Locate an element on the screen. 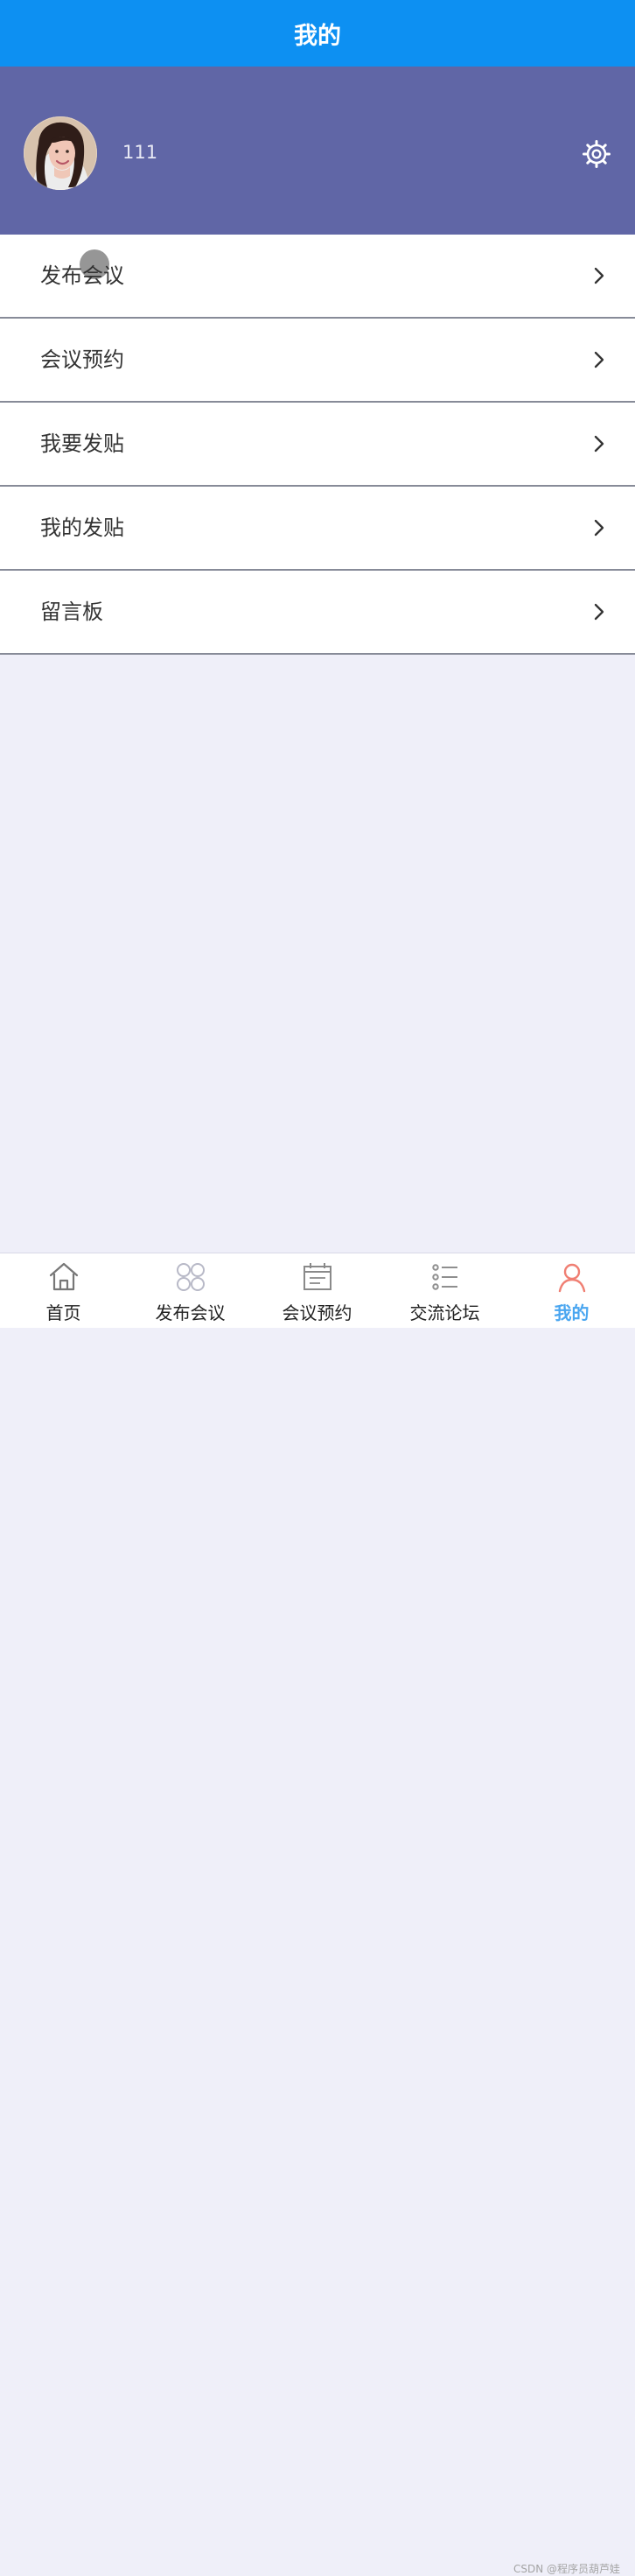 The image size is (635, 2576). tab-label: 首页 is located at coordinates (63, 1312).